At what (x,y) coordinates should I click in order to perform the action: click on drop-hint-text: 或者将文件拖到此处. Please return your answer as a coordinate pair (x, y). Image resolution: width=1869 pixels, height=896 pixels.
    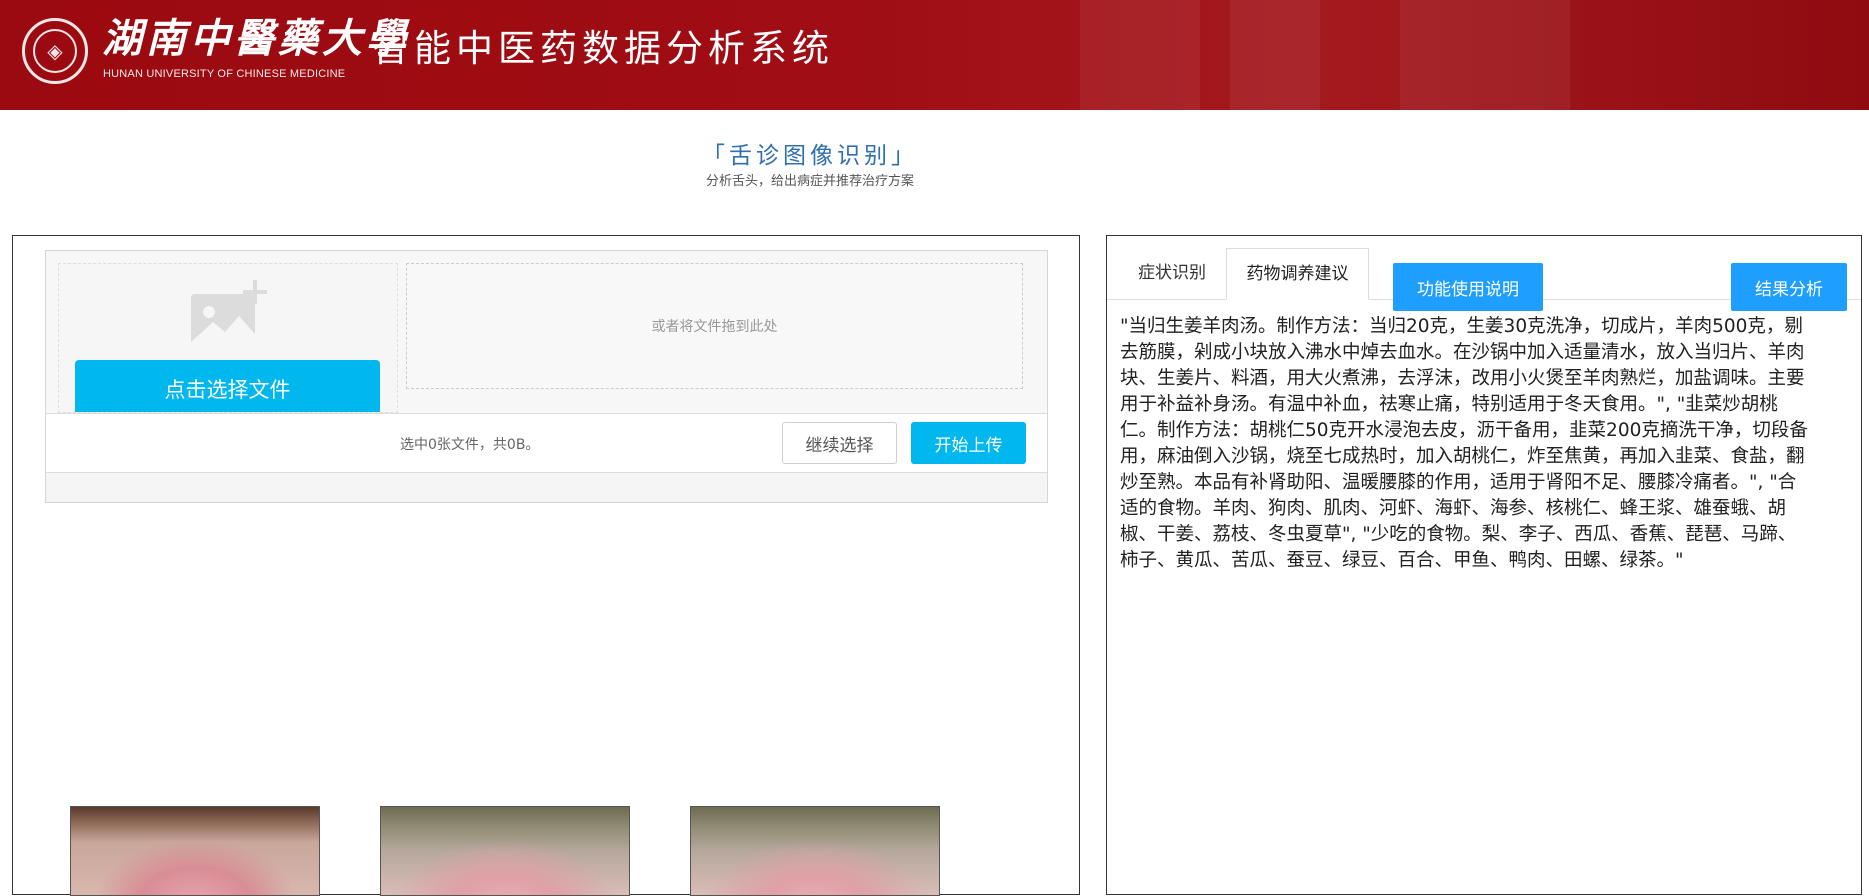
    Looking at the image, I should click on (714, 327).